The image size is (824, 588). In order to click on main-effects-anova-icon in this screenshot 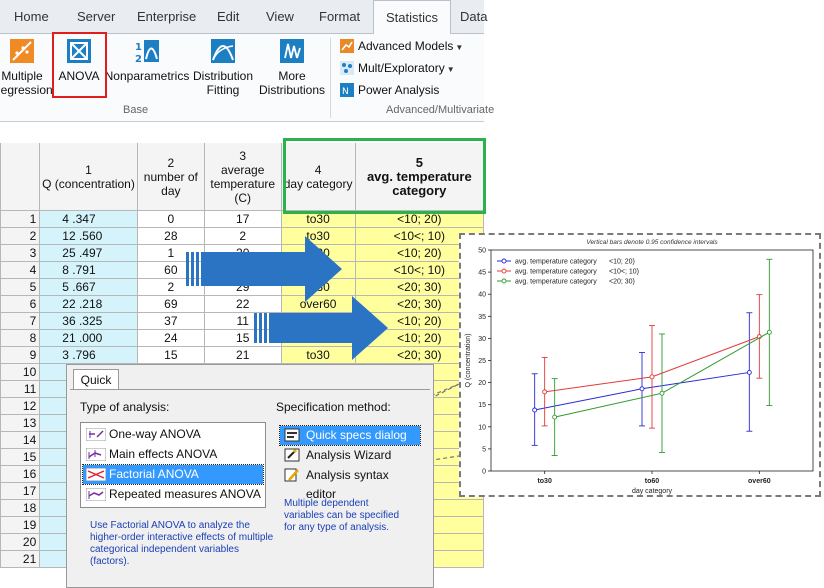, I will do `click(96, 454)`.